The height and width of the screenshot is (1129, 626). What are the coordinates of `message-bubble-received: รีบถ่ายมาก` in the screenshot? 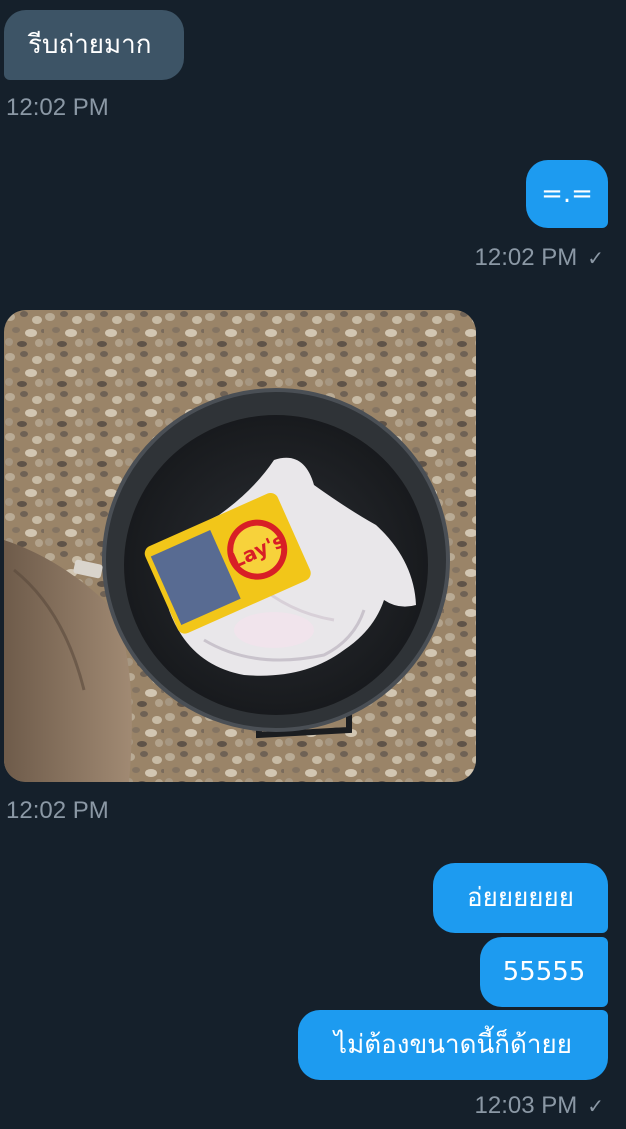 It's located at (94, 45).